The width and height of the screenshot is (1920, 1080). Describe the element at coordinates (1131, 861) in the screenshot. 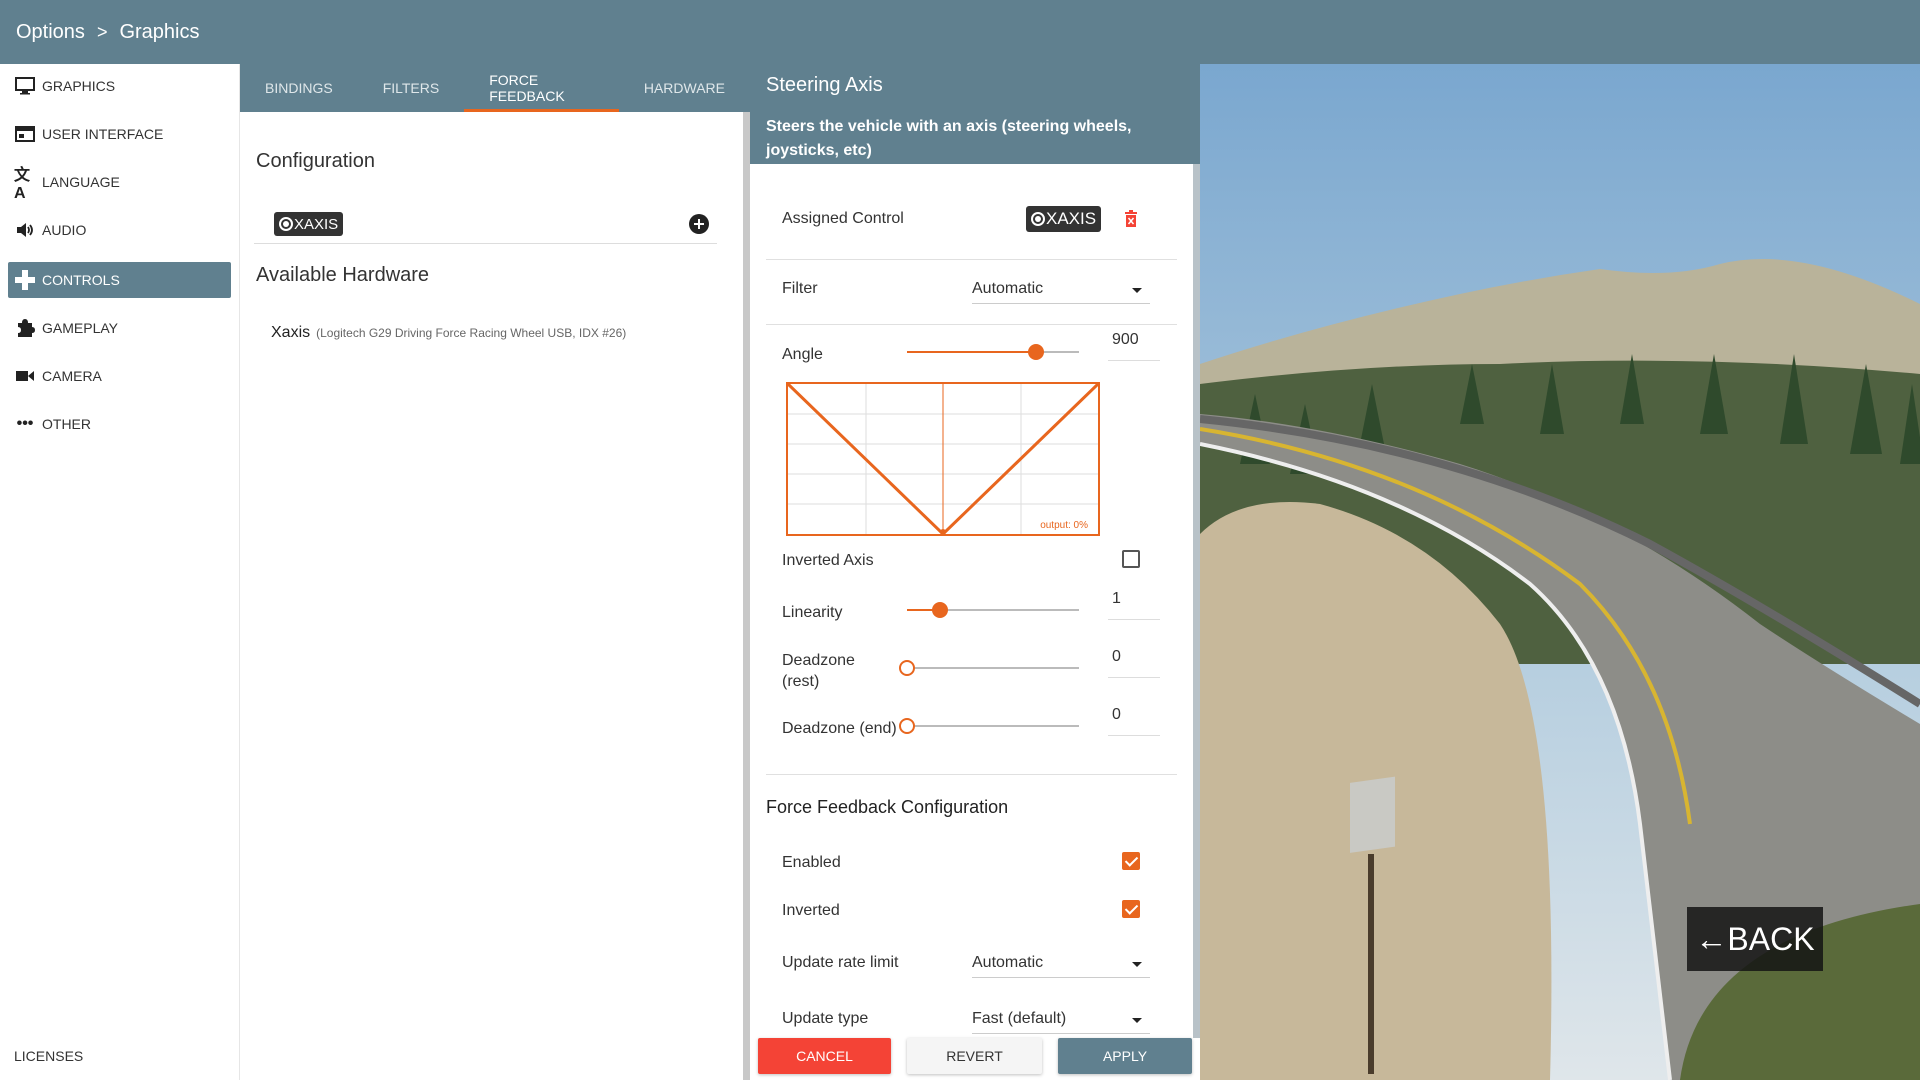

I see `ffb-enabled-checkbox` at that location.